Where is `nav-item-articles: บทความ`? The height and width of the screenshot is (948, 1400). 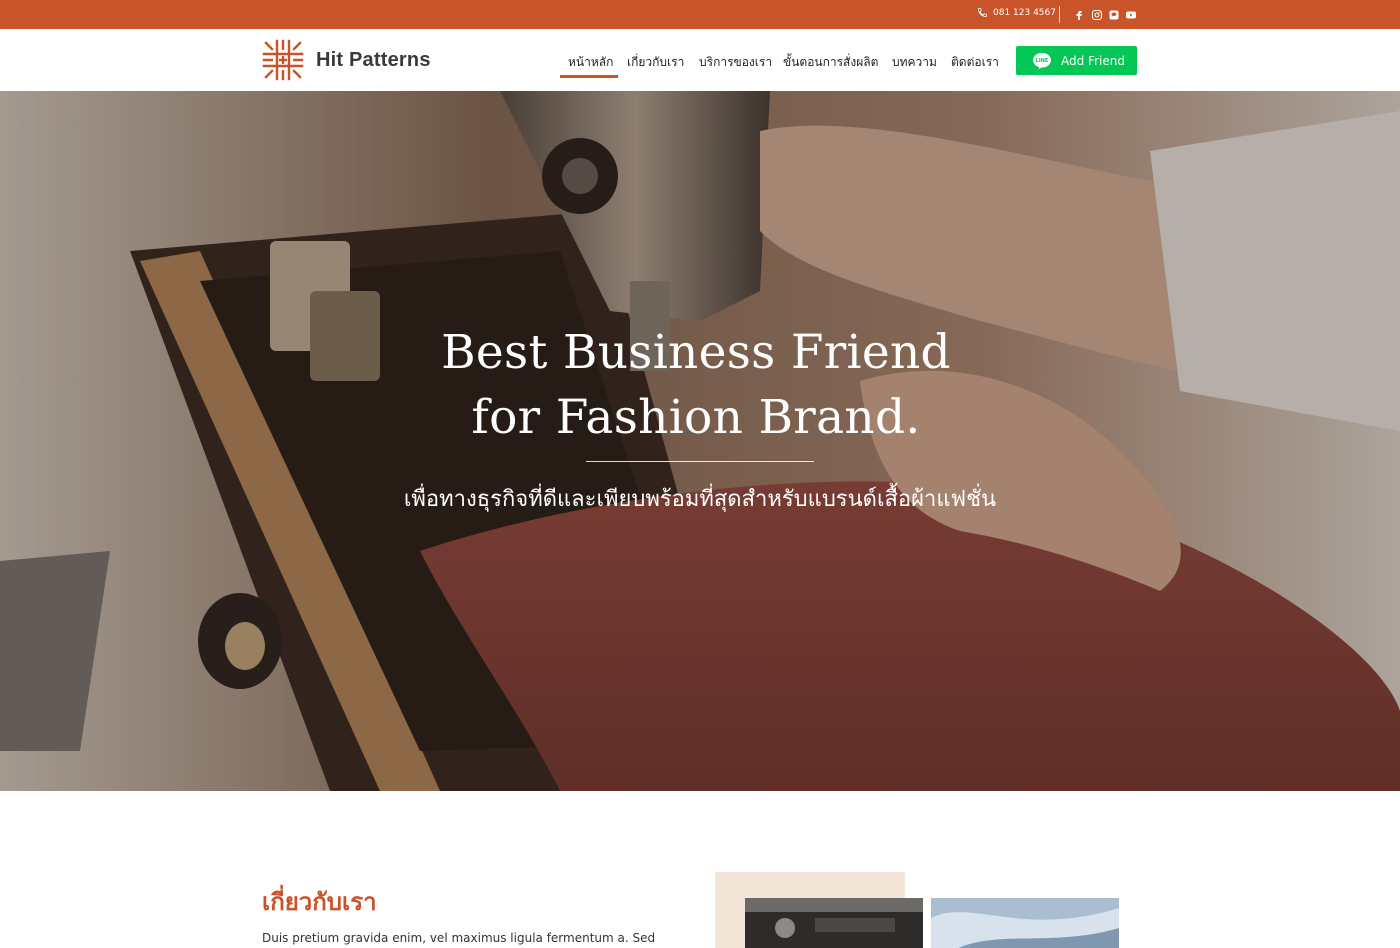
nav-item-articles: บทความ is located at coordinates (914, 62).